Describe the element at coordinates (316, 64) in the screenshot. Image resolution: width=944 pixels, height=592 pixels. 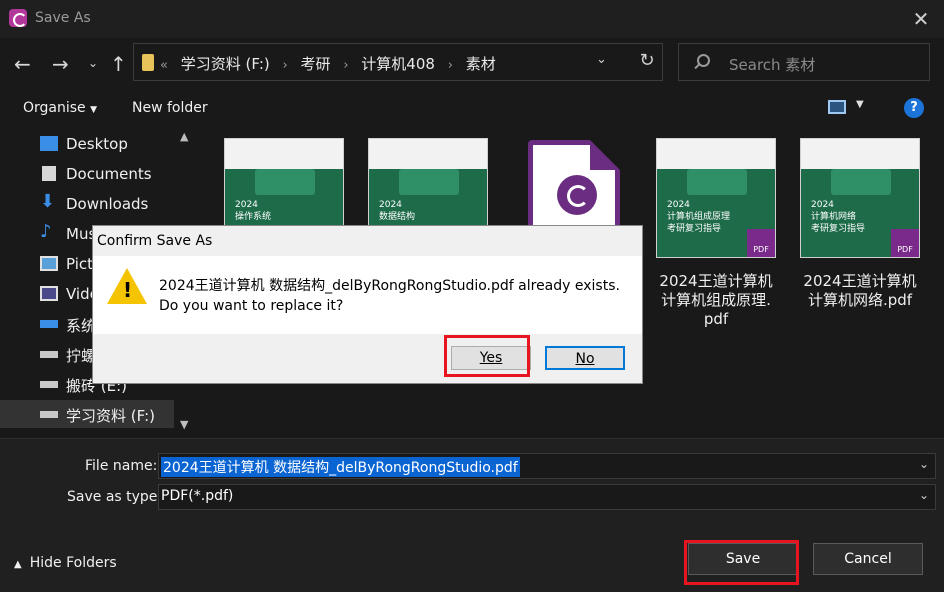
I see `breadcrumb-item-kaoyan: 考研` at that location.